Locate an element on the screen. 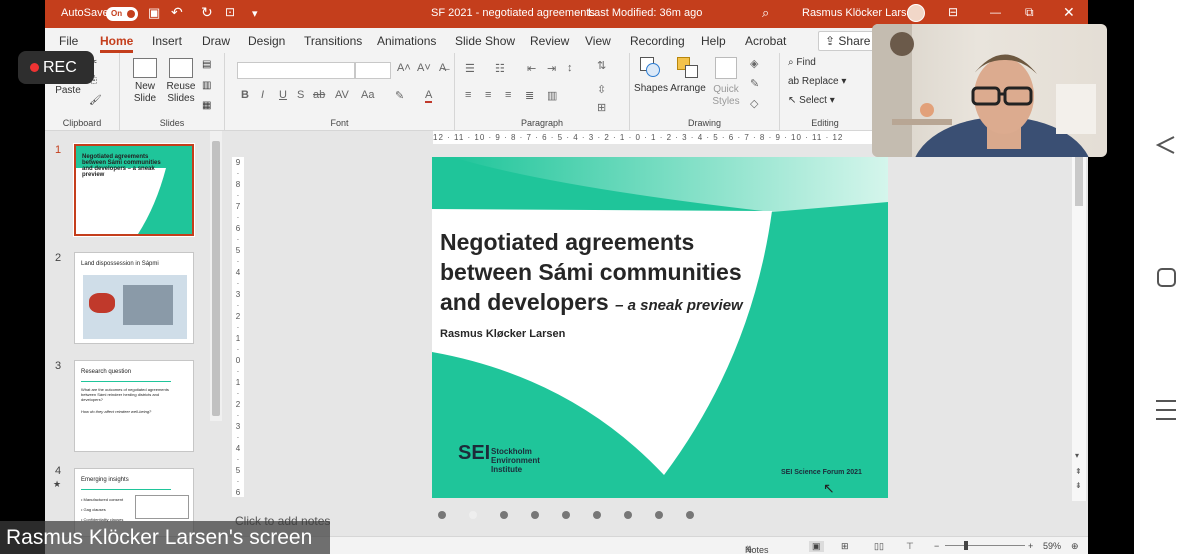 This screenshot has height=554, width=1200. close-icon: ✕ is located at coordinates (1069, 12).